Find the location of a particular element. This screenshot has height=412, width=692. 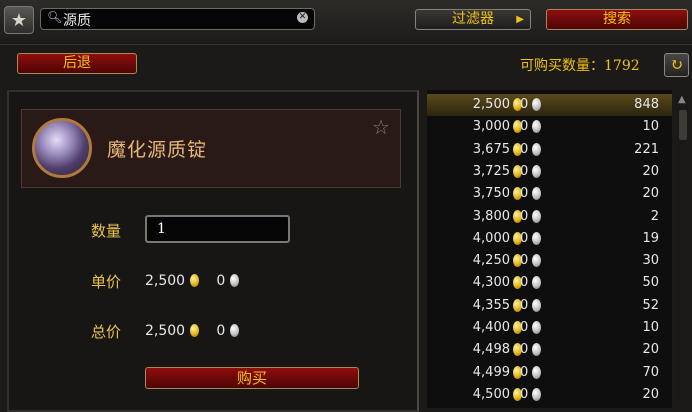

listing-row: 4,400 0 10 is located at coordinates (549, 328).